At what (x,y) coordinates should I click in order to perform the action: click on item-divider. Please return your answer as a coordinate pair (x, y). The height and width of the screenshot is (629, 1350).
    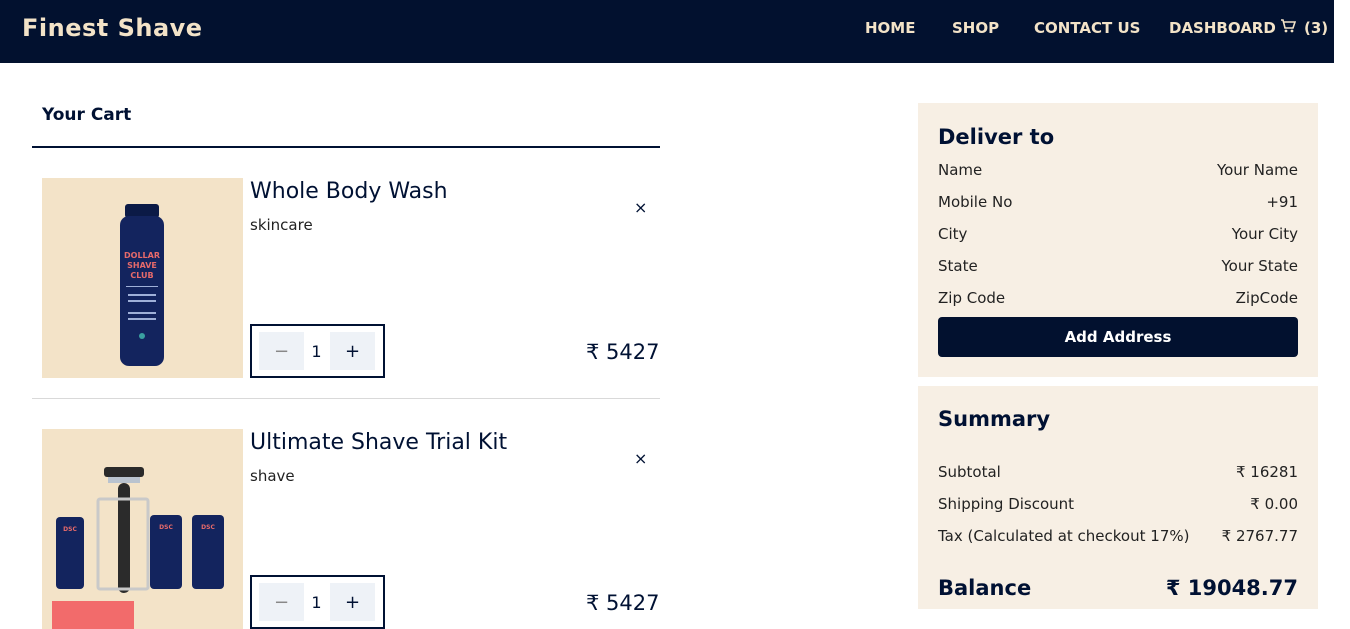
    Looking at the image, I should click on (346, 398).